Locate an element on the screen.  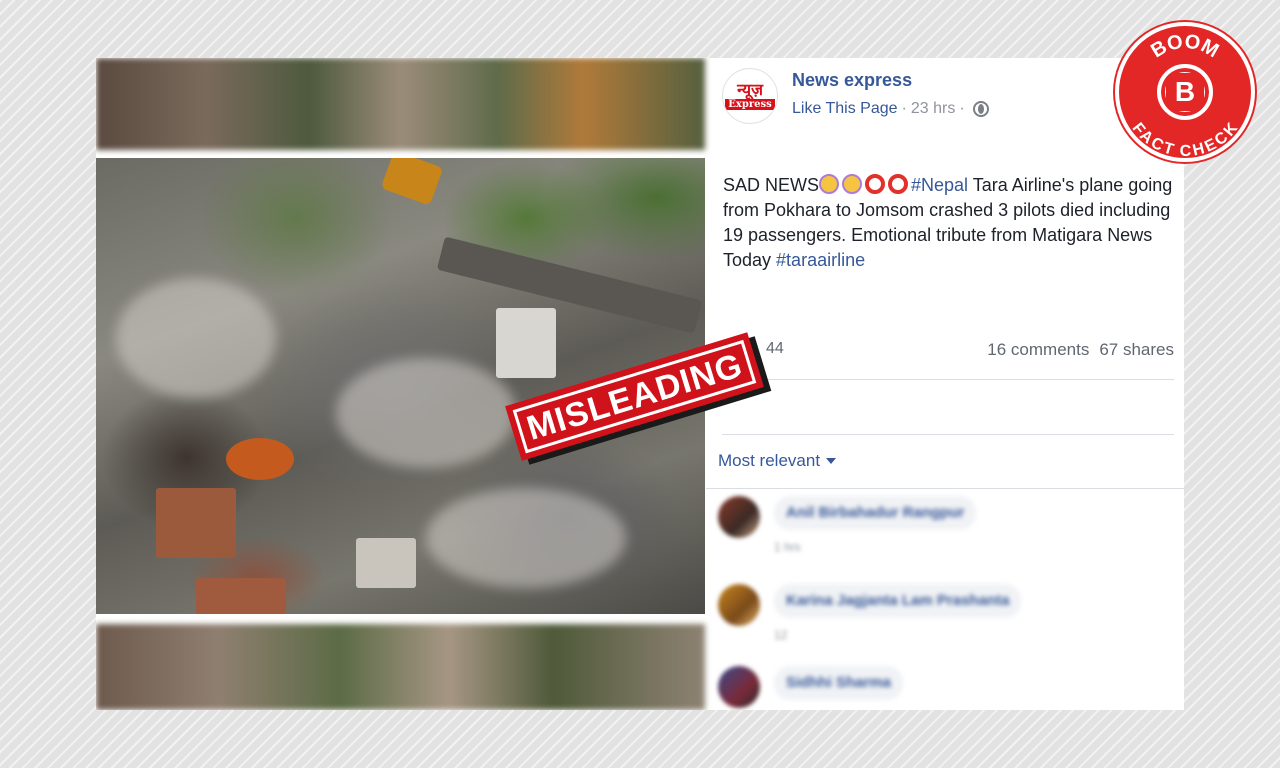
comment-item: Anil Birbahadur Rangpur 1 hrs is located at coordinates (847, 525).